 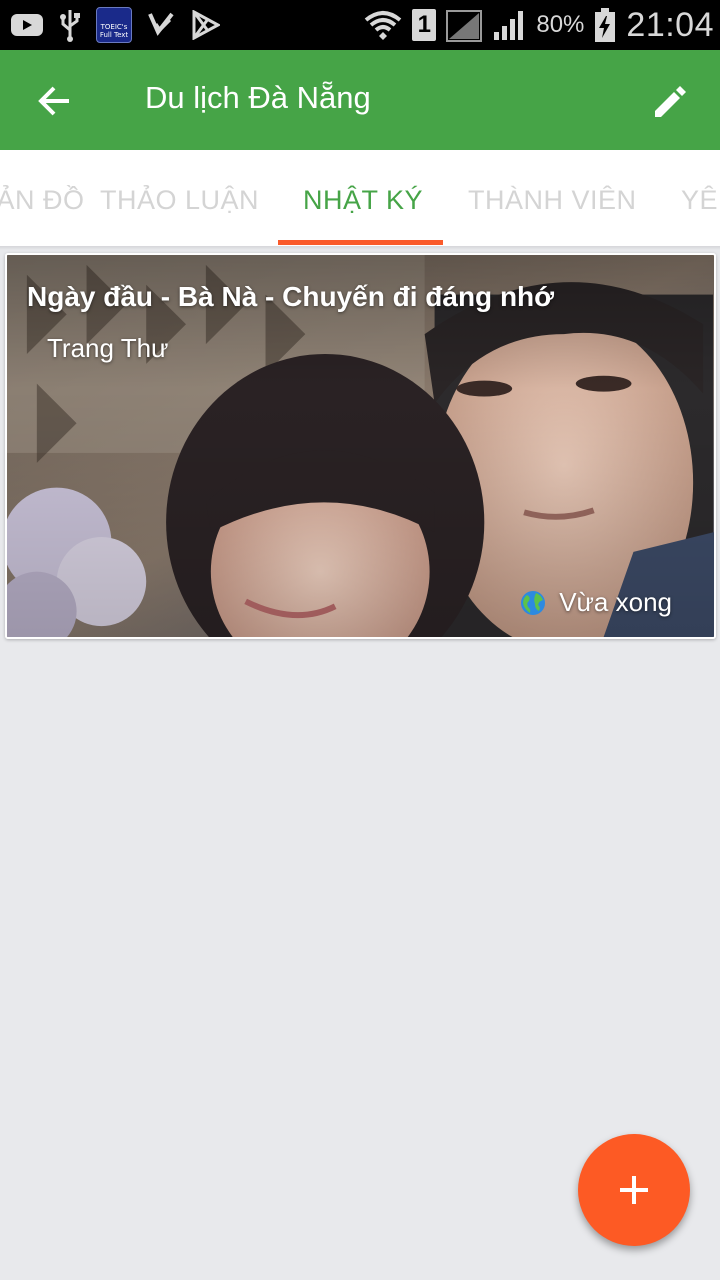 I want to click on tab-discussion: THẢO LUẬN, so click(x=179, y=198).